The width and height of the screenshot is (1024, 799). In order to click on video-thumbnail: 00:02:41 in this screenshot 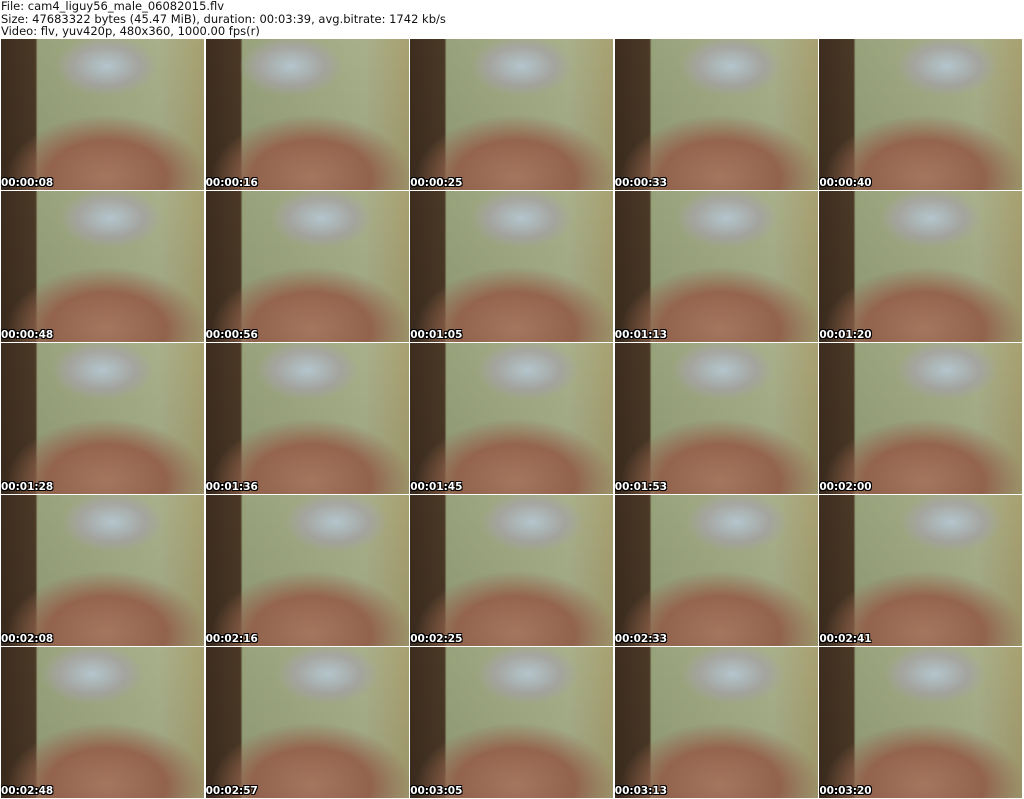, I will do `click(921, 570)`.